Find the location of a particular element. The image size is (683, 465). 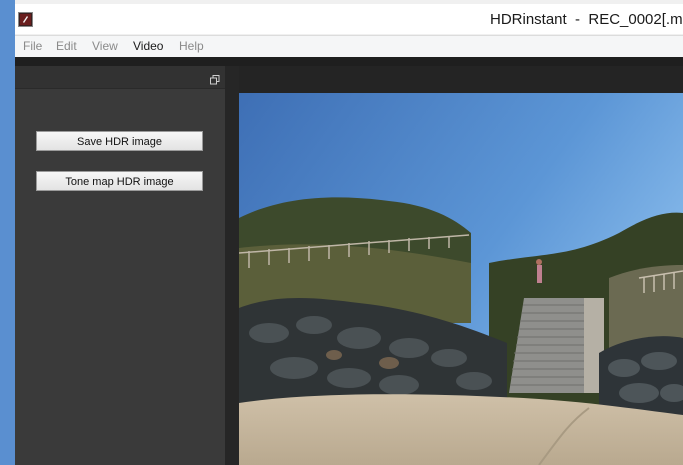

app-icon is located at coordinates (25, 19).